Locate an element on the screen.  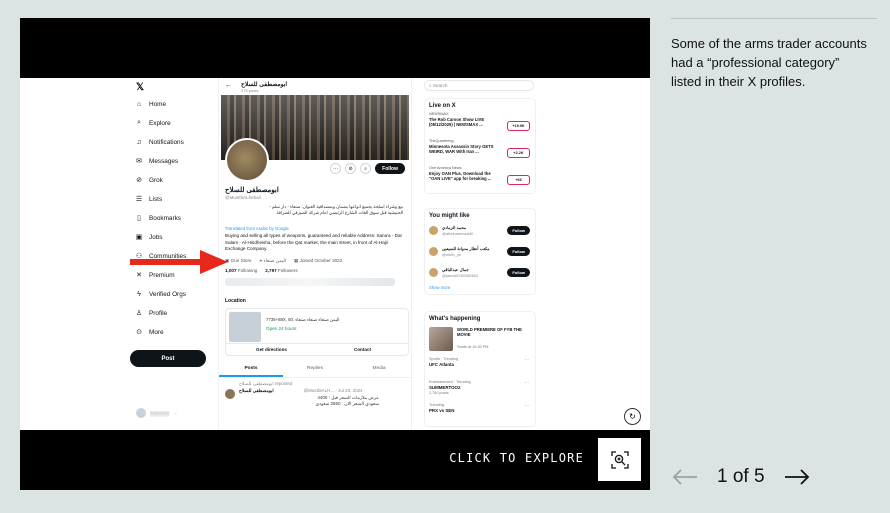
followers-stat: 2,797 Followers is located at coordinates (281, 270).